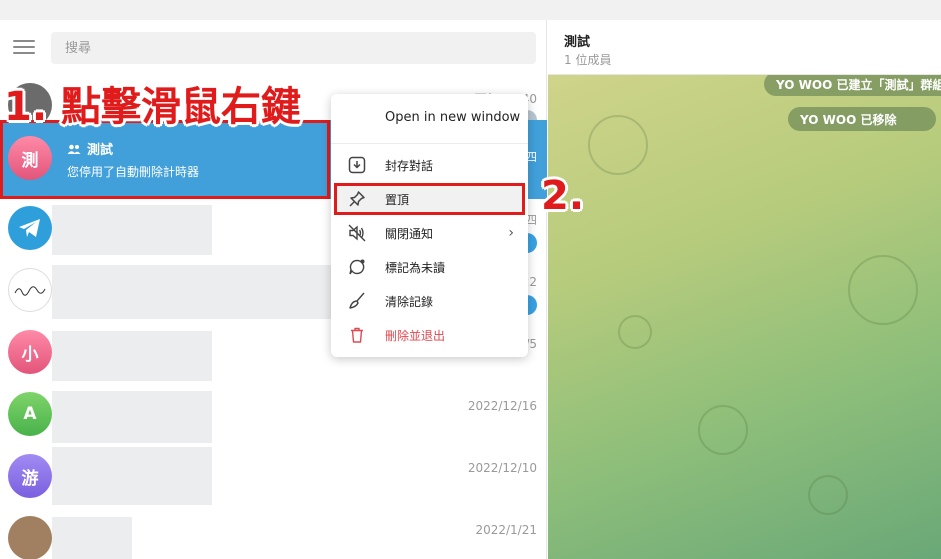  I want to click on menu-item-clear-history: 清除記錄, so click(429, 301).